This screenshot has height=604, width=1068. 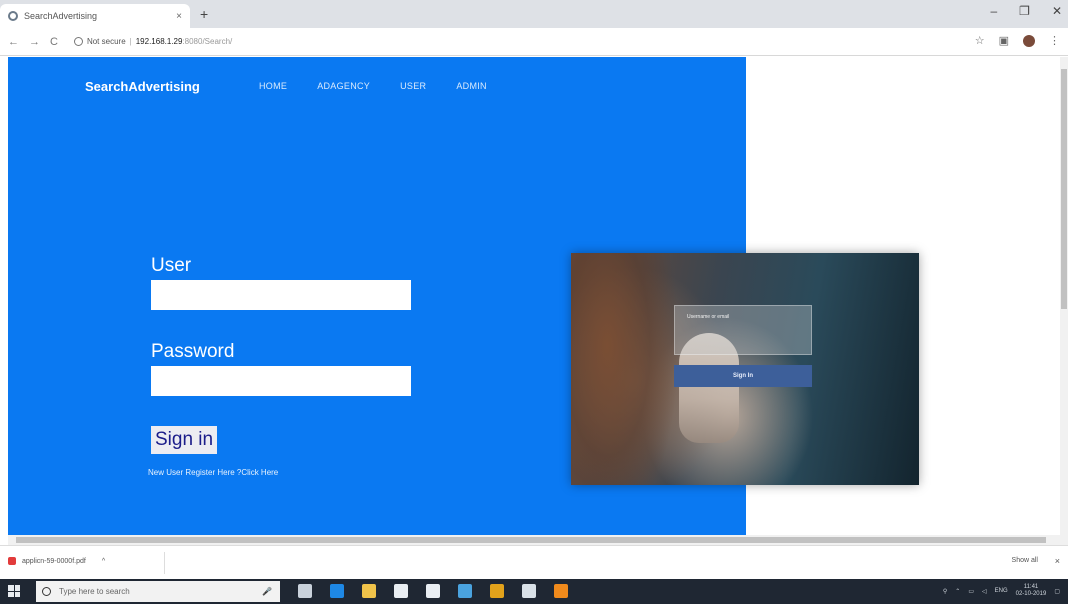 What do you see at coordinates (1054, 40) in the screenshot?
I see `menu-kebab-icon: ⋮` at bounding box center [1054, 40].